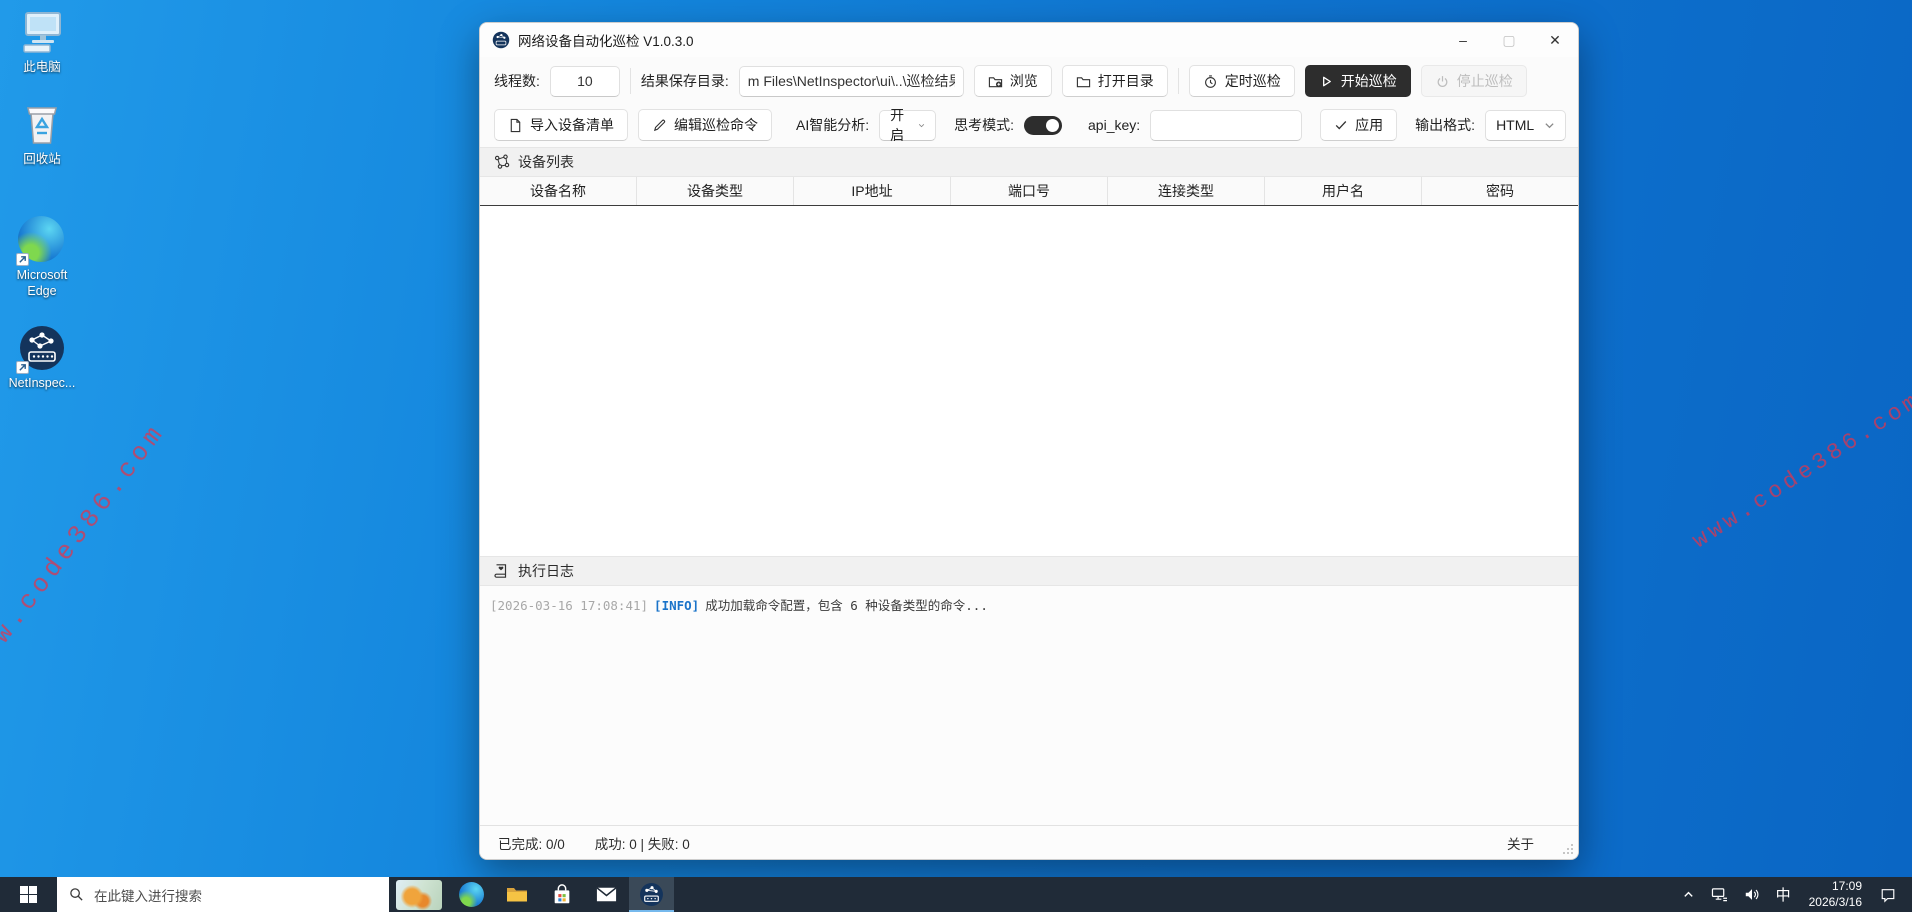 This screenshot has height=912, width=1912. Describe the element at coordinates (1210, 81) in the screenshot. I see `timer-icon` at that location.